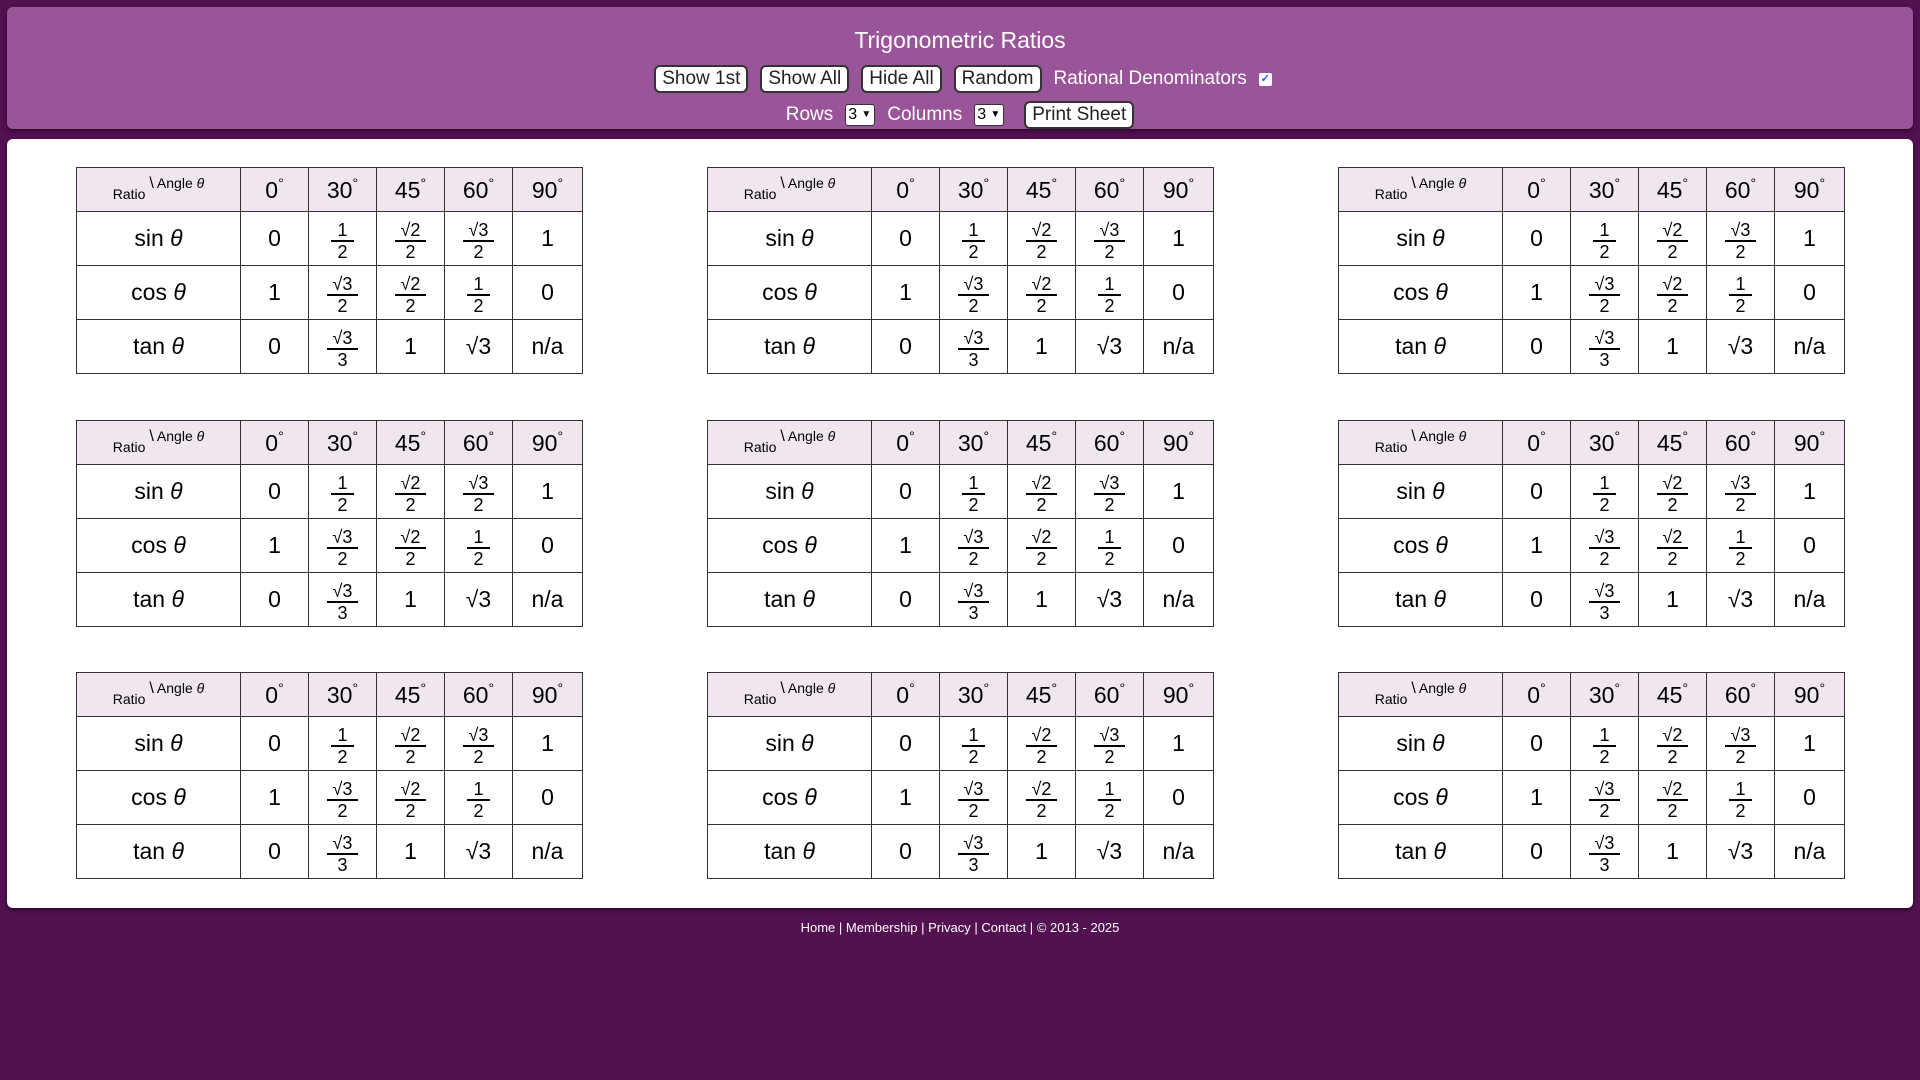 This screenshot has height=1080, width=1920. What do you see at coordinates (901, 79) in the screenshot?
I see `hide-all-button: Hide All` at bounding box center [901, 79].